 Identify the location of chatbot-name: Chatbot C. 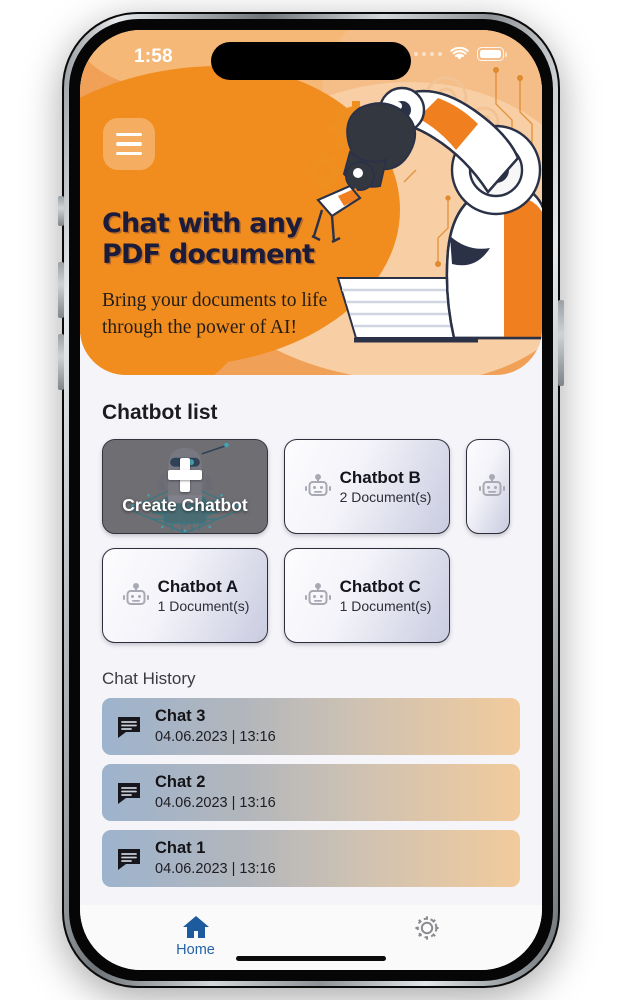
(380, 586).